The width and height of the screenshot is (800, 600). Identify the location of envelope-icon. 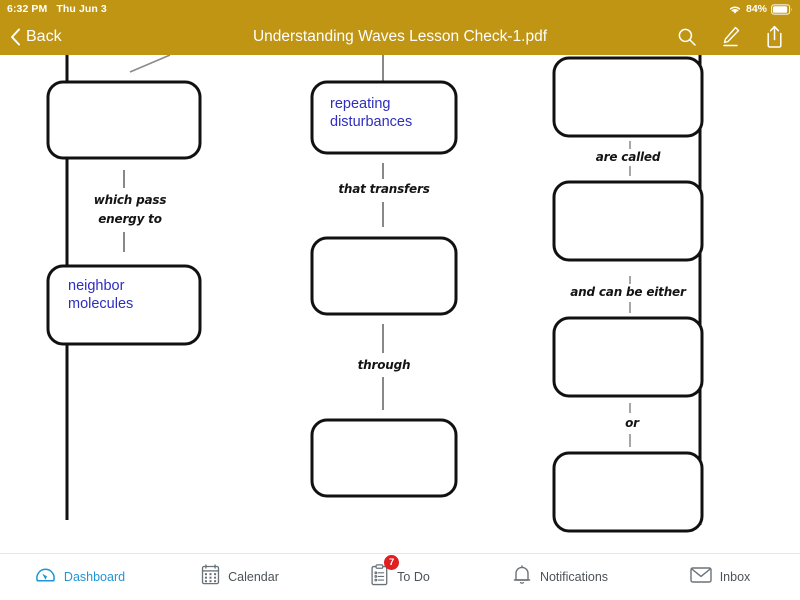
(701, 577).